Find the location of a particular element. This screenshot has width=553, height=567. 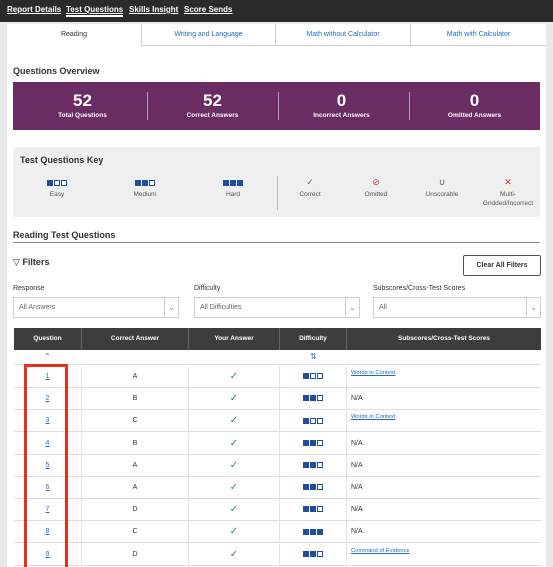

difficulty-select: All Difficulties ⌄ is located at coordinates (277, 307).